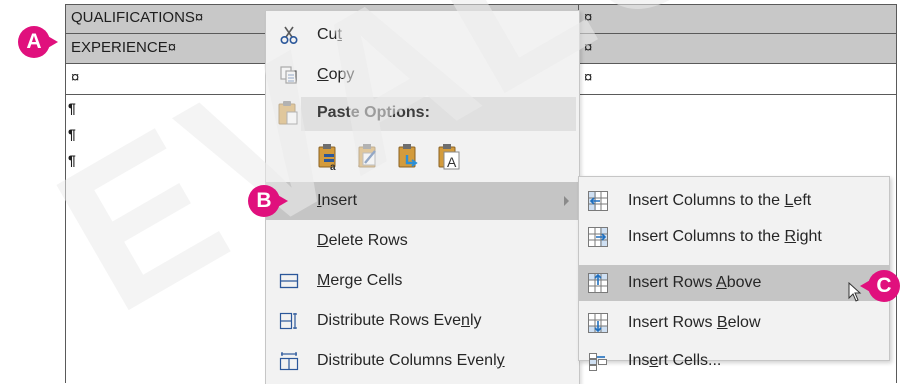 The image size is (909, 384). I want to click on paste-options-row: a A, so click(397, 158).